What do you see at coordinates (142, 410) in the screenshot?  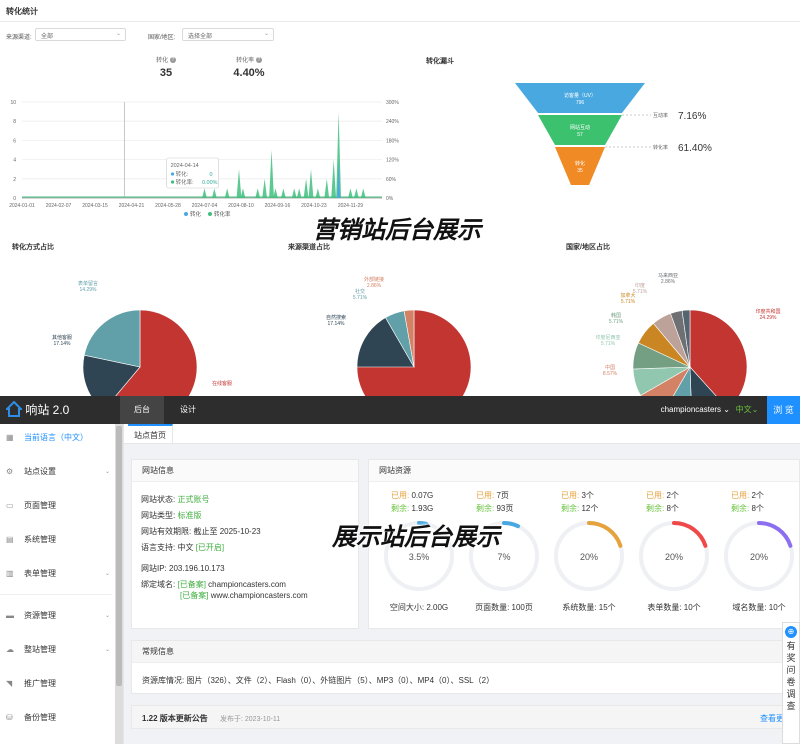 I see `nav-tab-backend: 后台` at bounding box center [142, 410].